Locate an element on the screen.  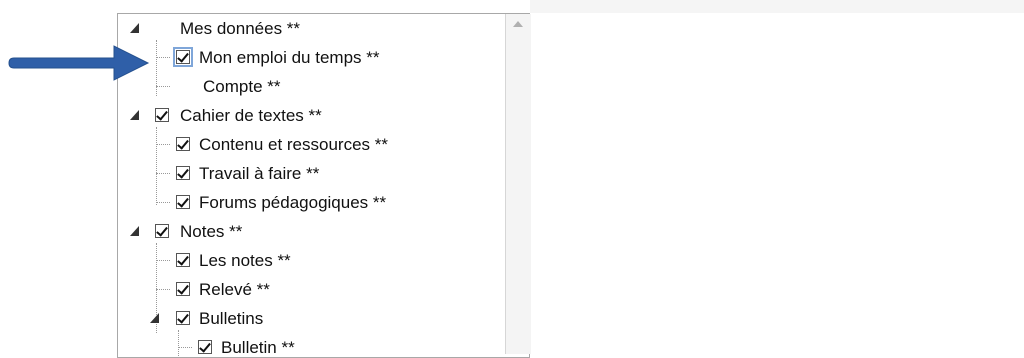
tree-item-mon-emploi-du-temps: Mon emploi du temps ** is located at coordinates (313, 58).